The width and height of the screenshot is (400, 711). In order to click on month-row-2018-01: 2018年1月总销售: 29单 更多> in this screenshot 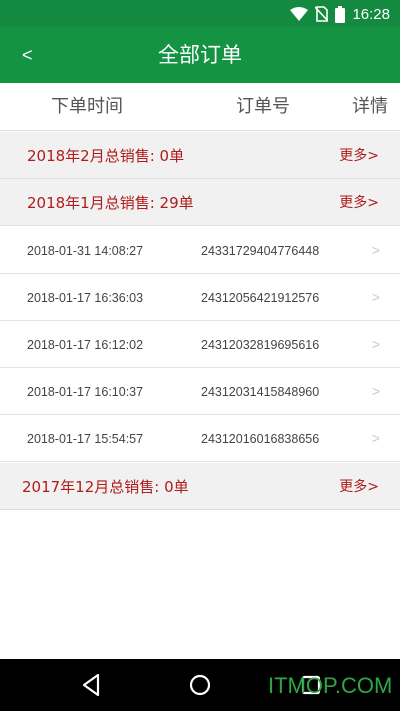, I will do `click(200, 202)`.